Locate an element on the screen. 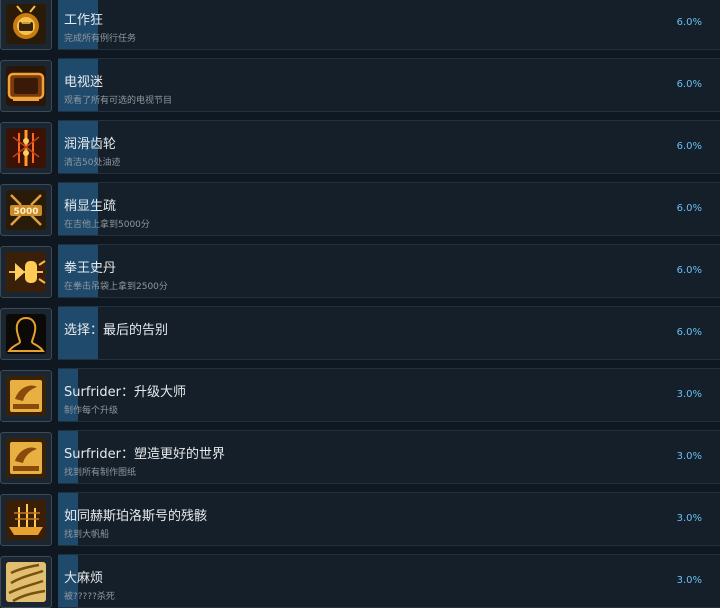 The width and height of the screenshot is (720, 608). achievement-icon-frame: 5000 is located at coordinates (26, 210).